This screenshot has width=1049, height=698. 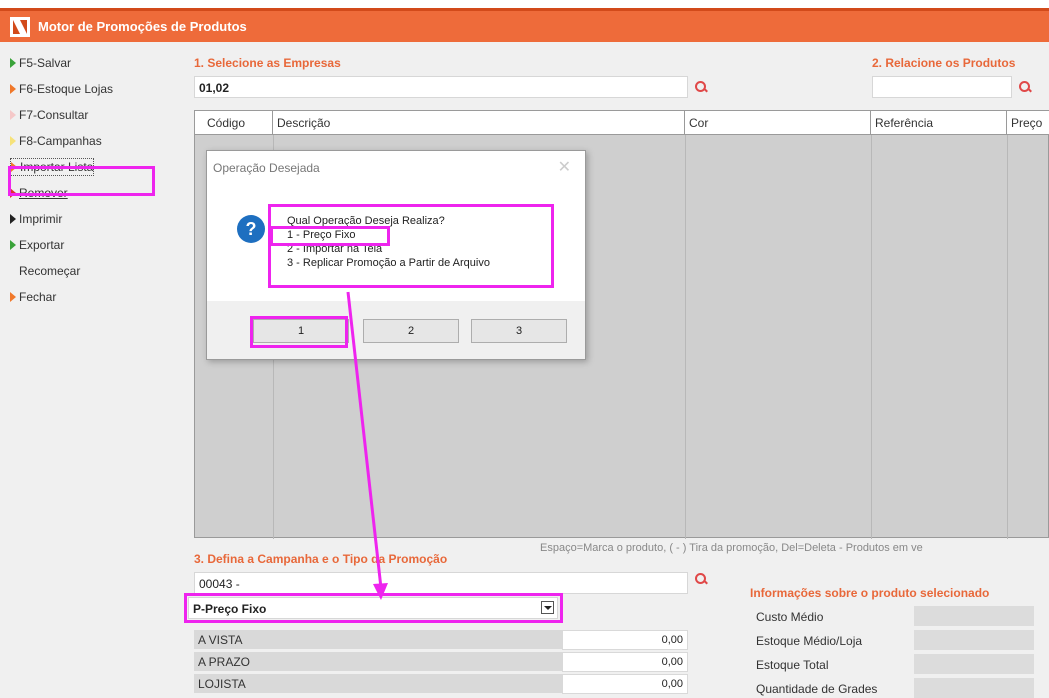 What do you see at coordinates (524, 25) in the screenshot?
I see `window-titlebar: Motor de Promoções de Produtos` at bounding box center [524, 25].